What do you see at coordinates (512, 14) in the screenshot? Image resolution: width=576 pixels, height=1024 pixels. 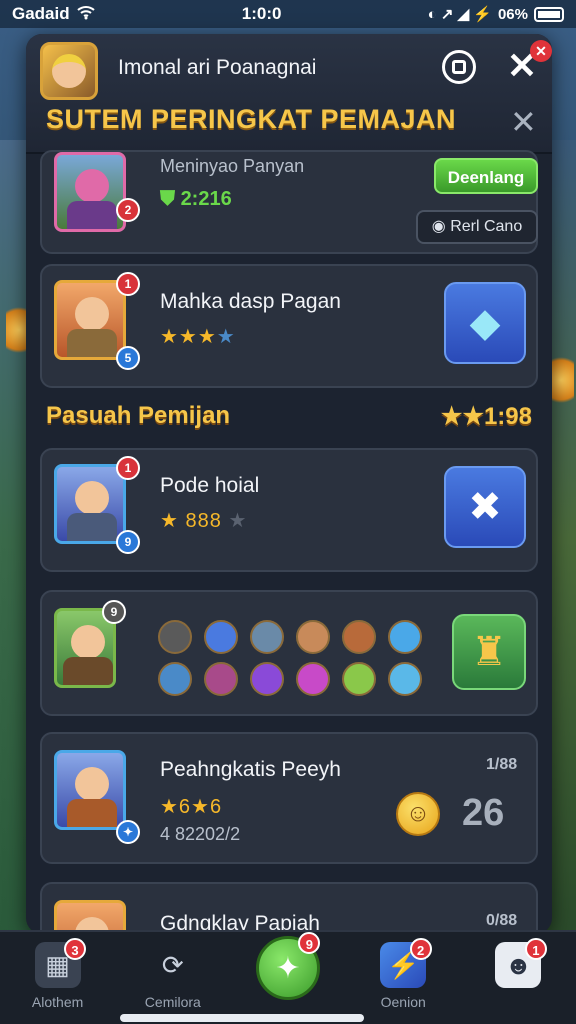 I see `battery-percent: 06%` at bounding box center [512, 14].